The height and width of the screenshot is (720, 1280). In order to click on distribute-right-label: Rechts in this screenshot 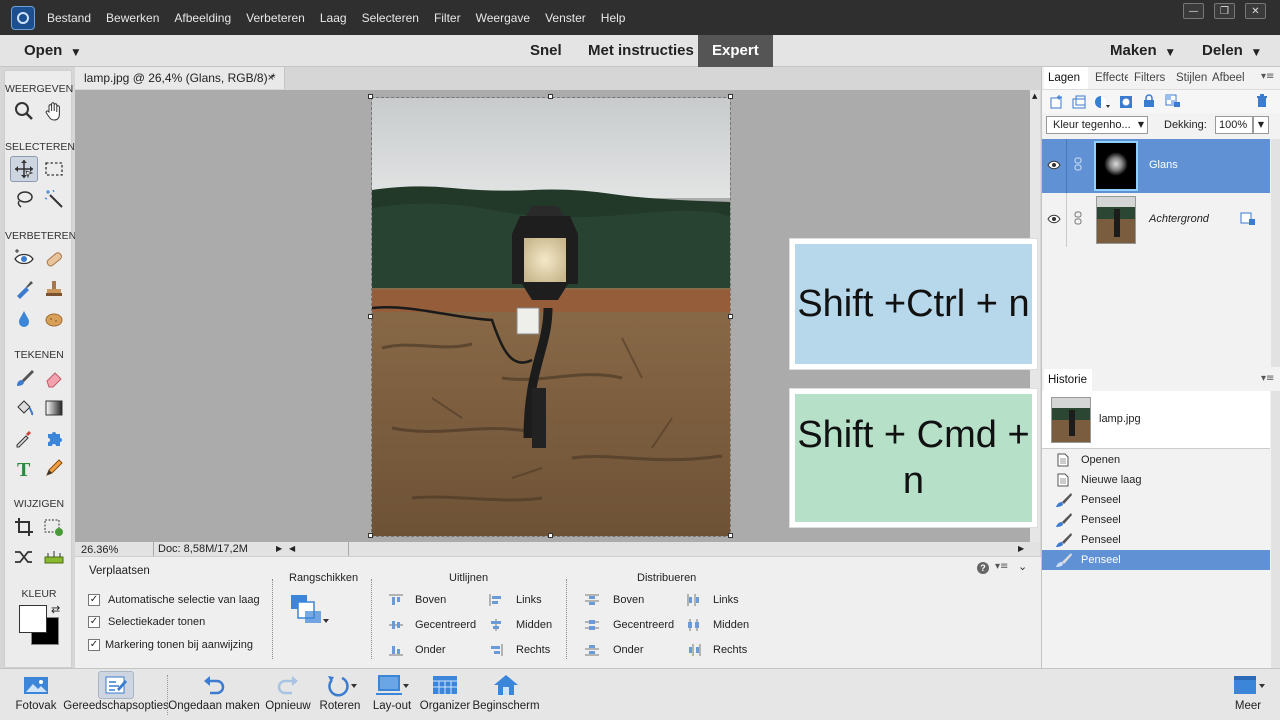, I will do `click(730, 650)`.